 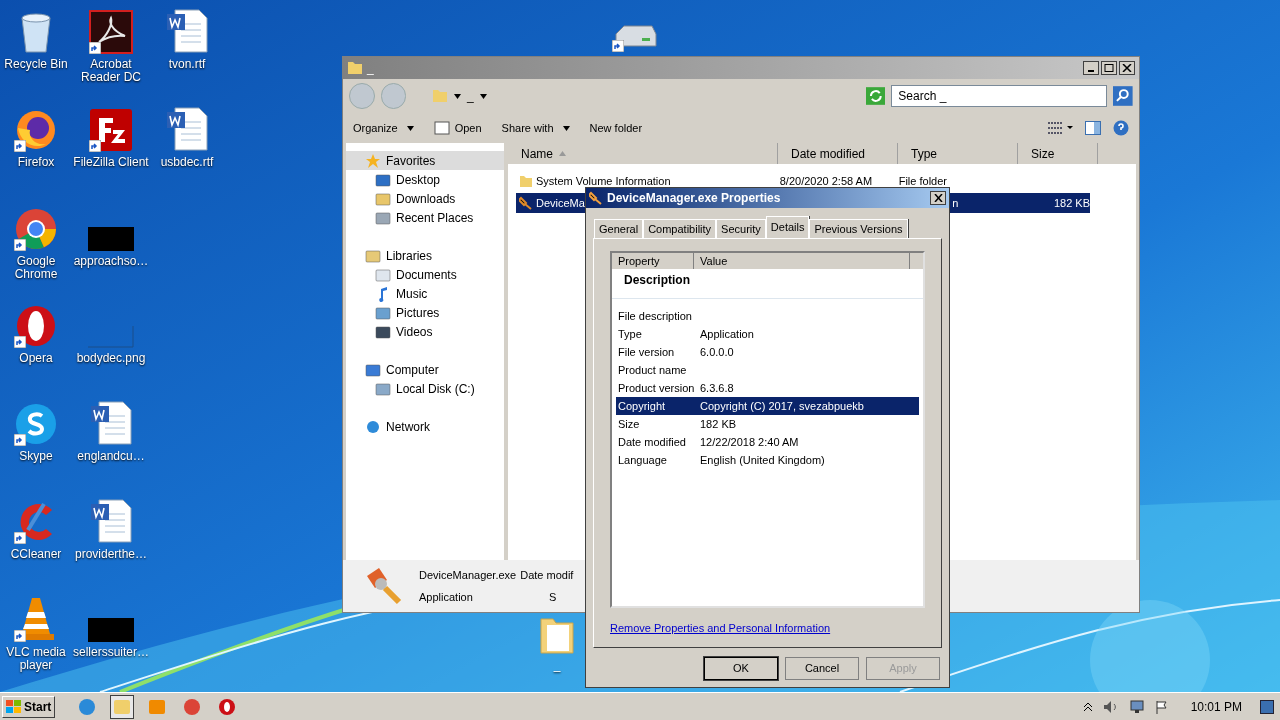 I want to click on minimize-button, so click(x=1091, y=68).